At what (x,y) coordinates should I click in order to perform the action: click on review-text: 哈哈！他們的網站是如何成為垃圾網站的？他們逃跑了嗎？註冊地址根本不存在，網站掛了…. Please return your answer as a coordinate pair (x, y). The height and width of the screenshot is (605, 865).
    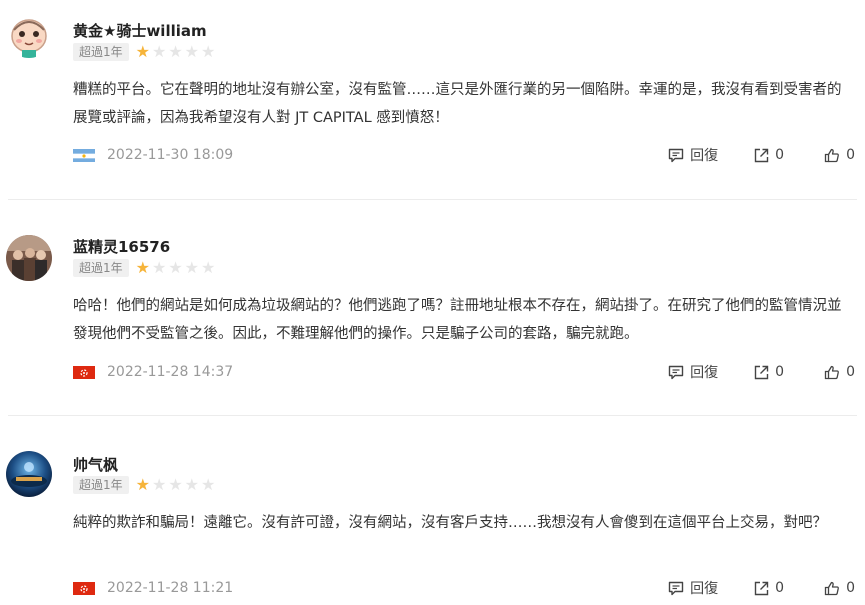
    Looking at the image, I should click on (457, 320).